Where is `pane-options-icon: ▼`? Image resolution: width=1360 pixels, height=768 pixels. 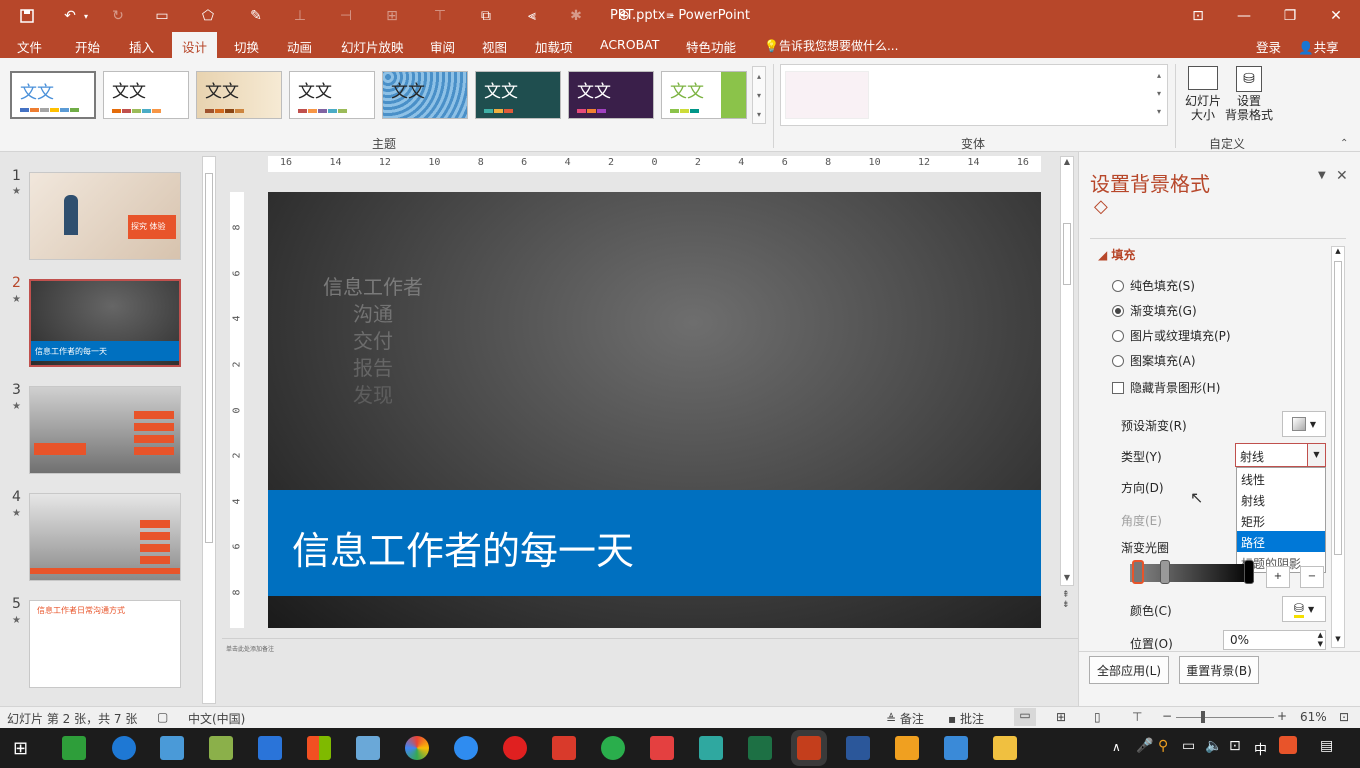 pane-options-icon: ▼ is located at coordinates (1322, 175).